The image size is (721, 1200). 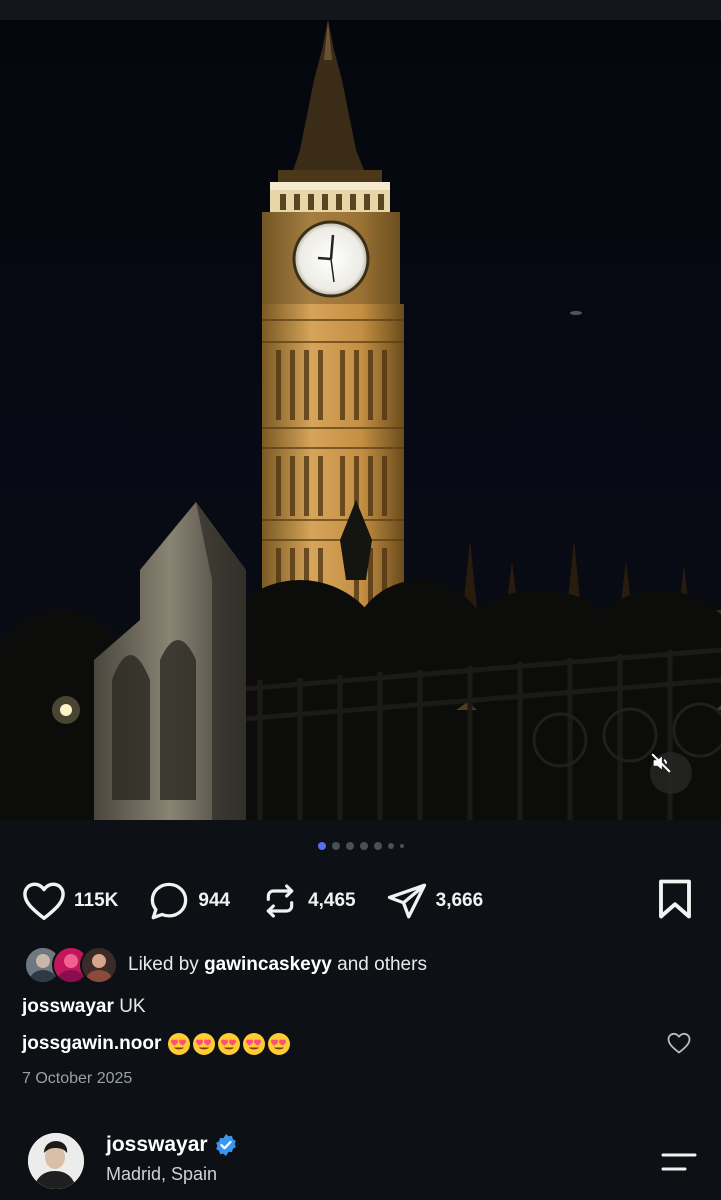 I want to click on liked-by-prefix: Liked by, so click(x=163, y=964).